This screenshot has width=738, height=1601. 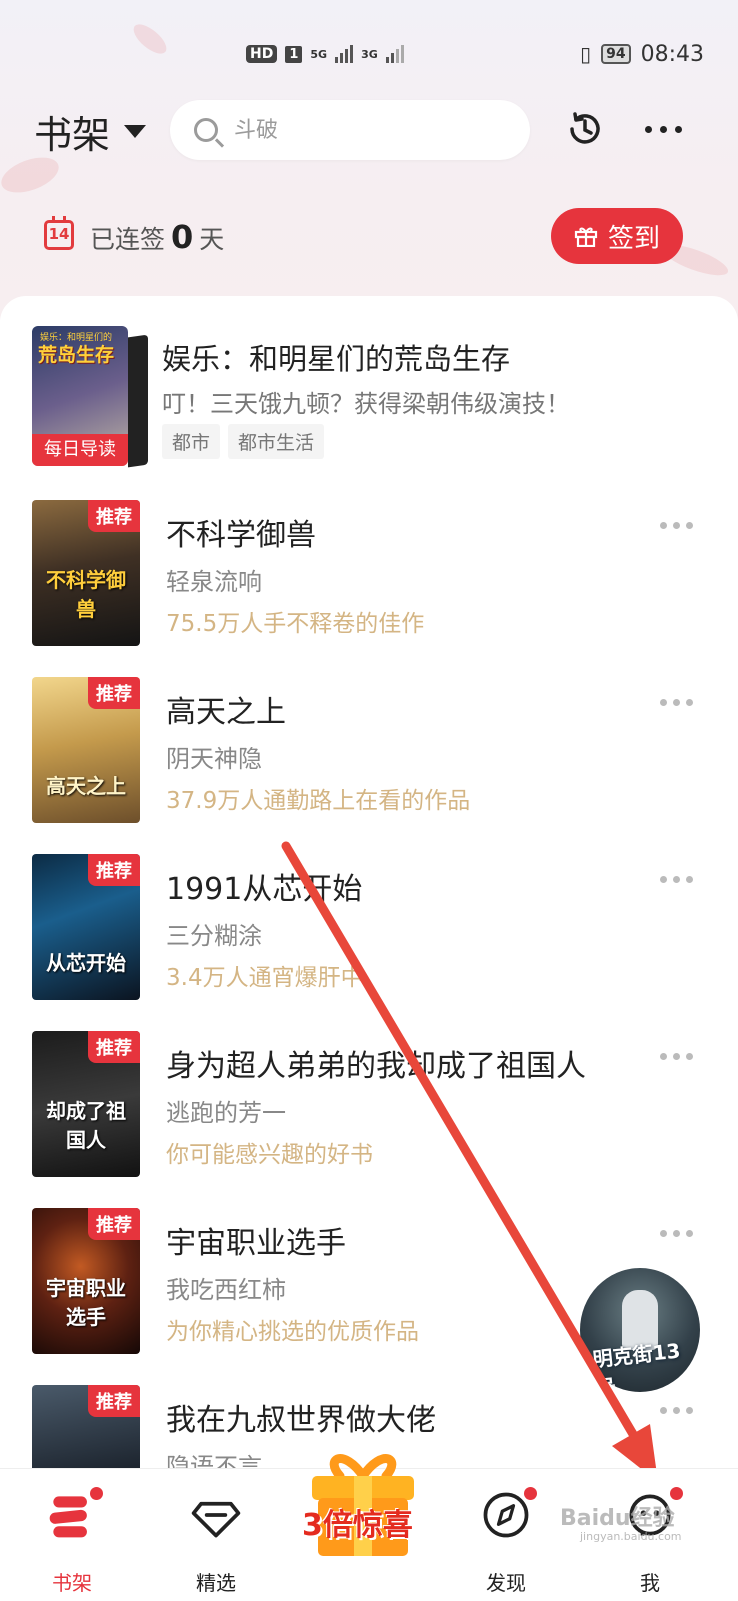 I want to click on hd-icon: HD, so click(x=262, y=54).